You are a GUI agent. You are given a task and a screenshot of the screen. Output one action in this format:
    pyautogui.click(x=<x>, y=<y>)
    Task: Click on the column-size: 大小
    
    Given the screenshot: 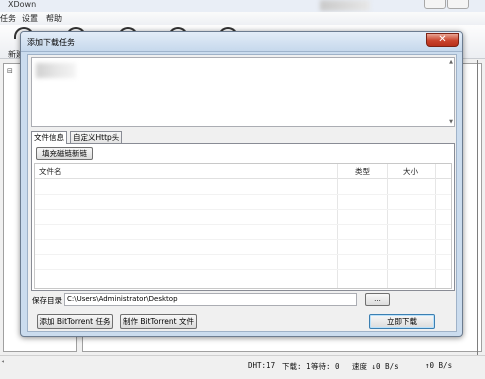 What is the action you would take?
    pyautogui.click(x=410, y=171)
    